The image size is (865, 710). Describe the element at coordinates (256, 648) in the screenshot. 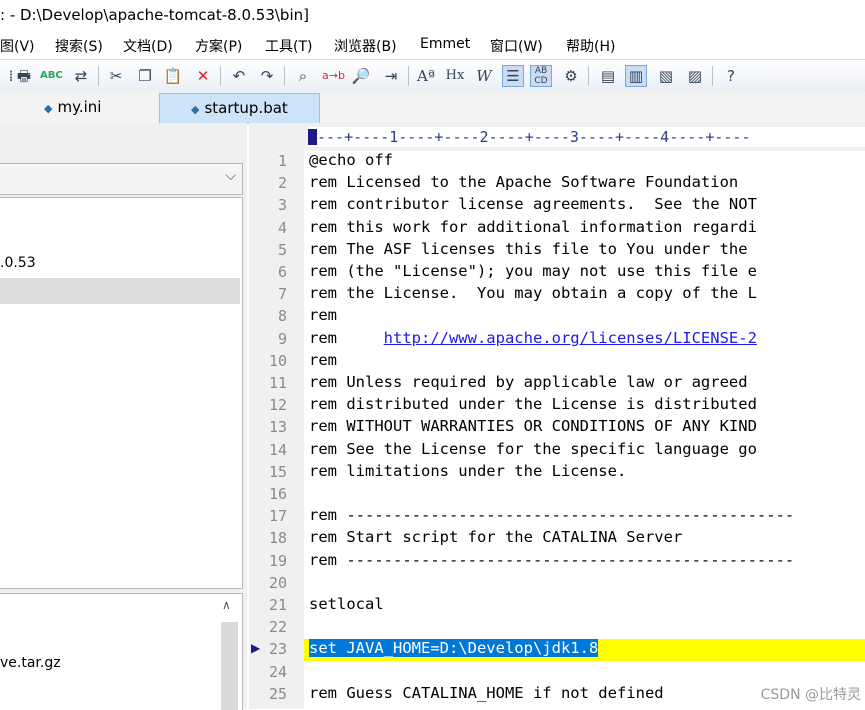

I see `bookmark-arrow-icon: ▶` at that location.